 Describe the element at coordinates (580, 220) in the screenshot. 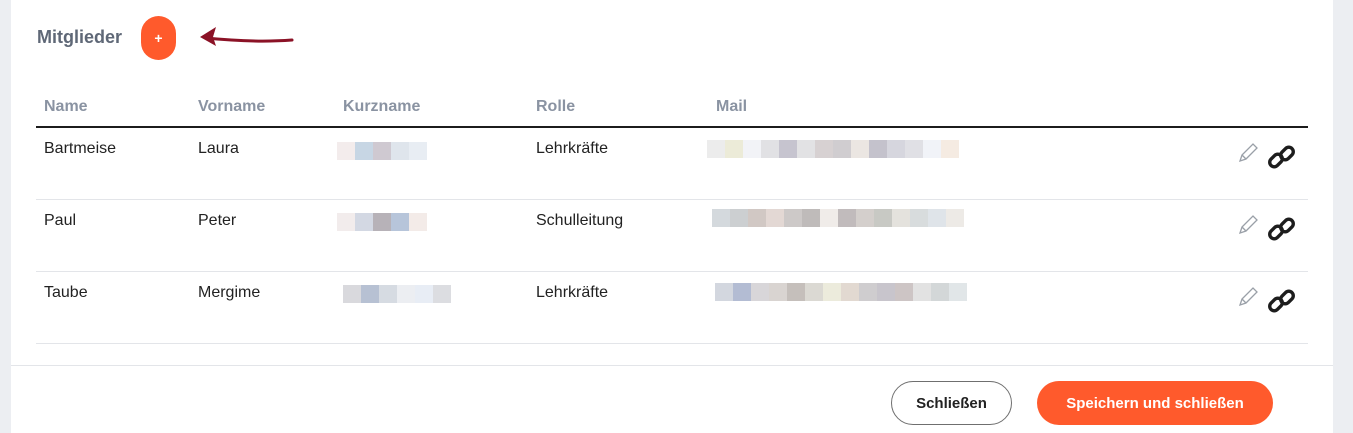

I see `cell-rolle: Schulleitung` at that location.